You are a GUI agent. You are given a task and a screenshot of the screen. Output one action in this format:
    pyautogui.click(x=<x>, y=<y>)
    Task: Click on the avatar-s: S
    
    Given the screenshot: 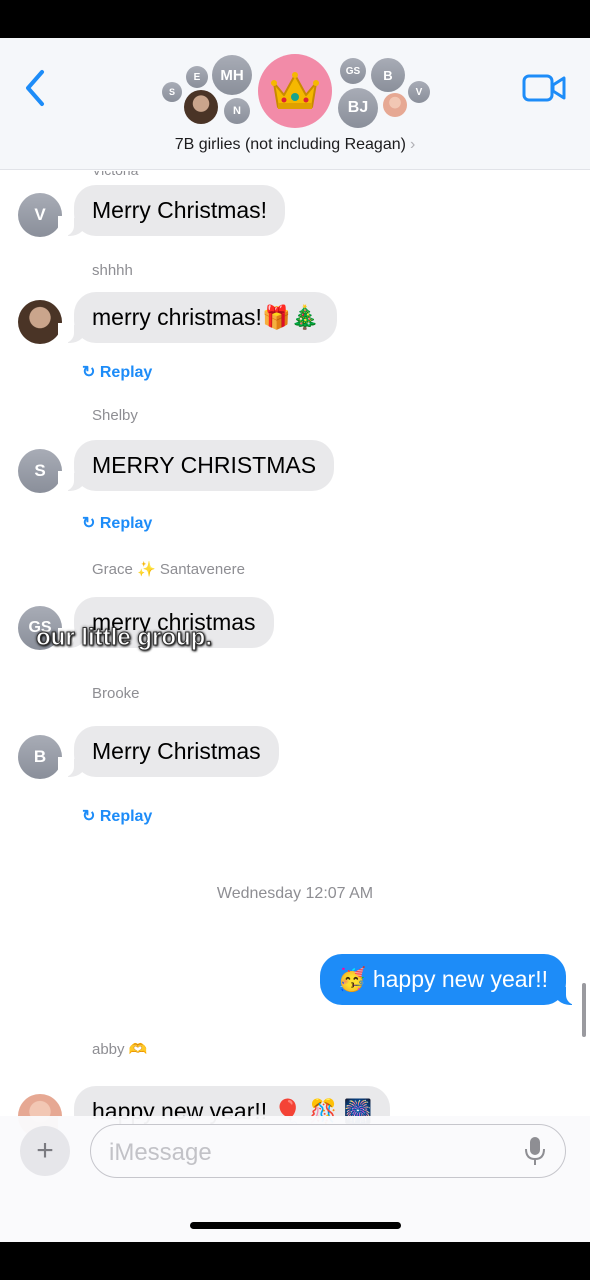 What is the action you would take?
    pyautogui.click(x=40, y=471)
    